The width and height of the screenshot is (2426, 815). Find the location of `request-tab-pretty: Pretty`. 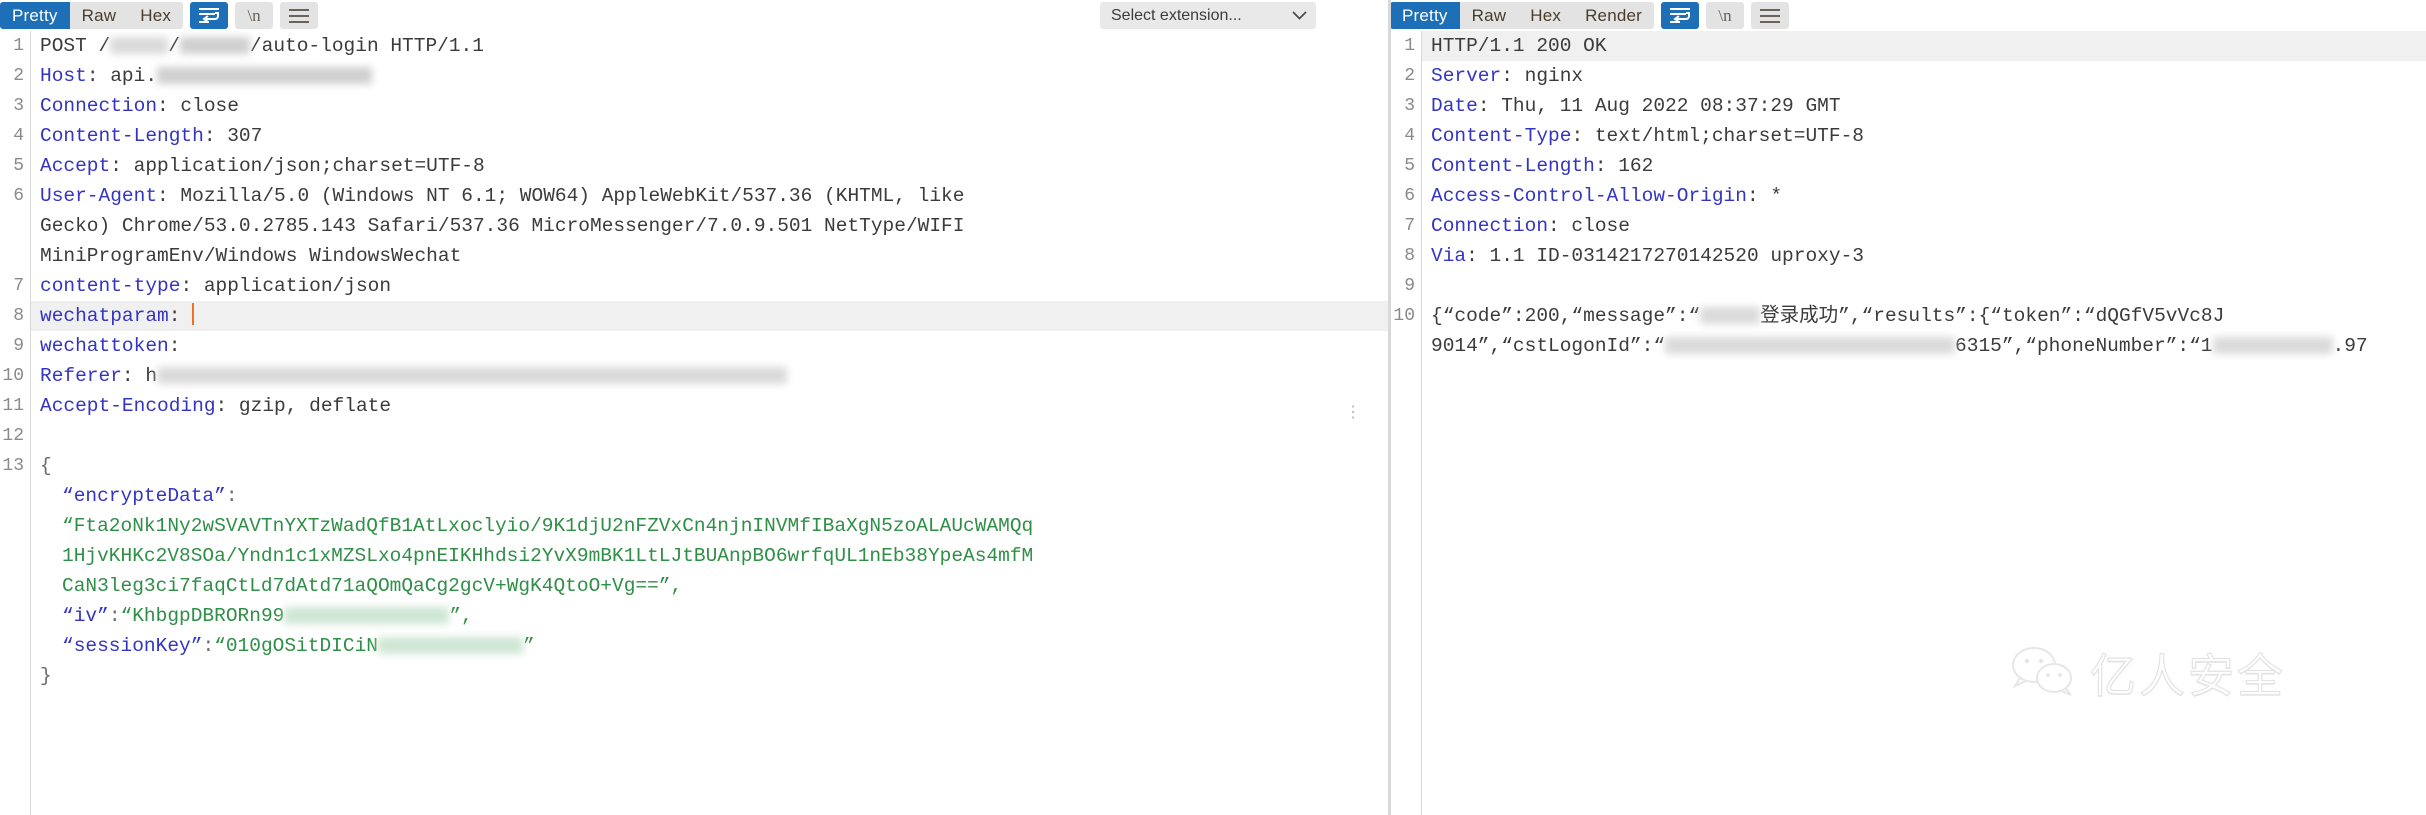

request-tab-pretty: Pretty is located at coordinates (35, 15).